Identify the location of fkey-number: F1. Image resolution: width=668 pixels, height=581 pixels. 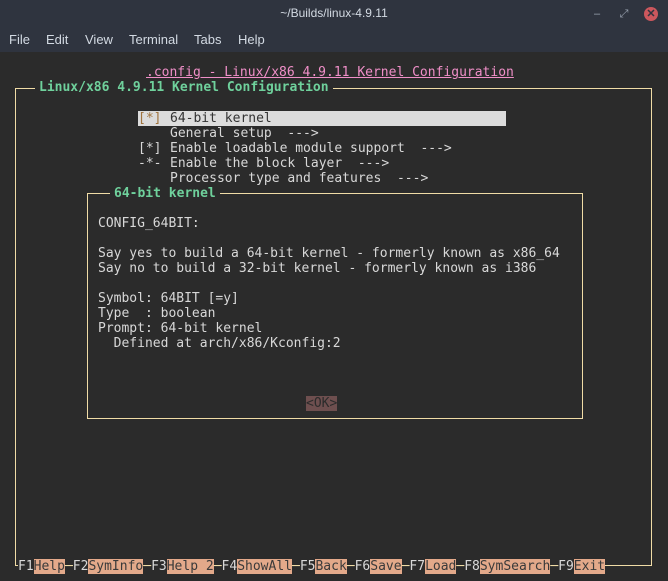
(26, 566).